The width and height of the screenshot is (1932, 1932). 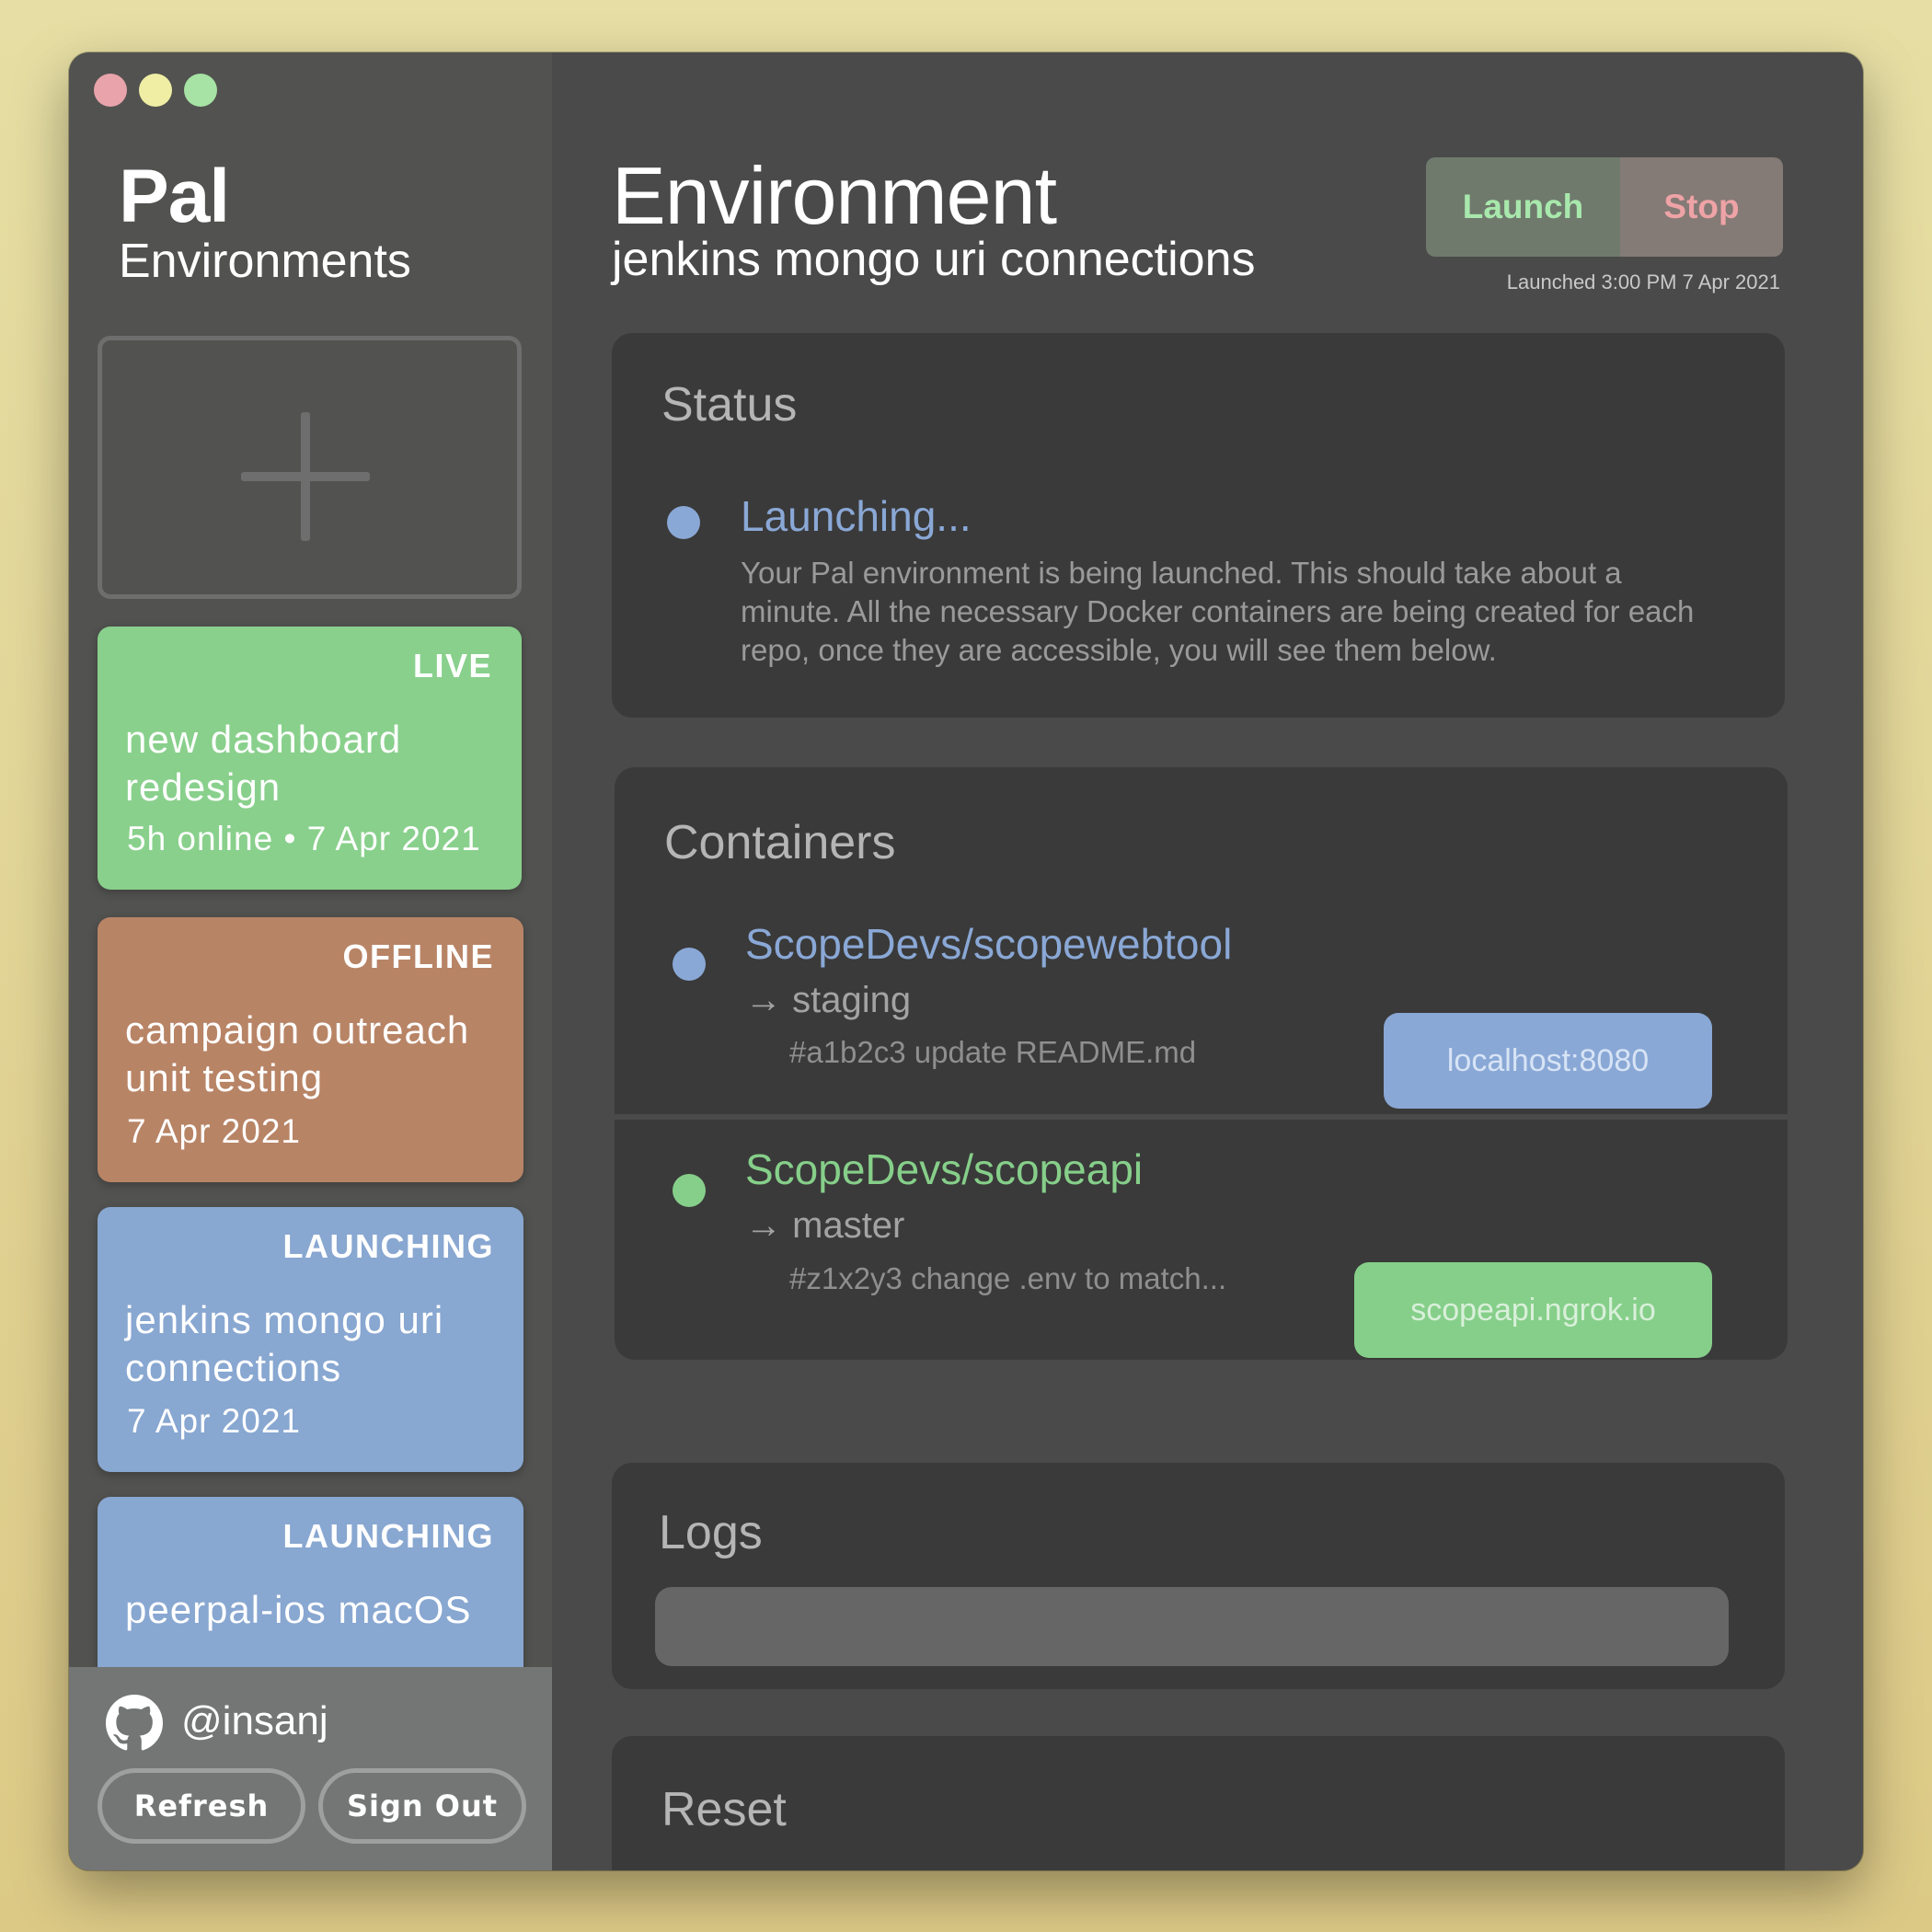 I want to click on environment-name: campaign outreach unit testing, so click(x=297, y=1053).